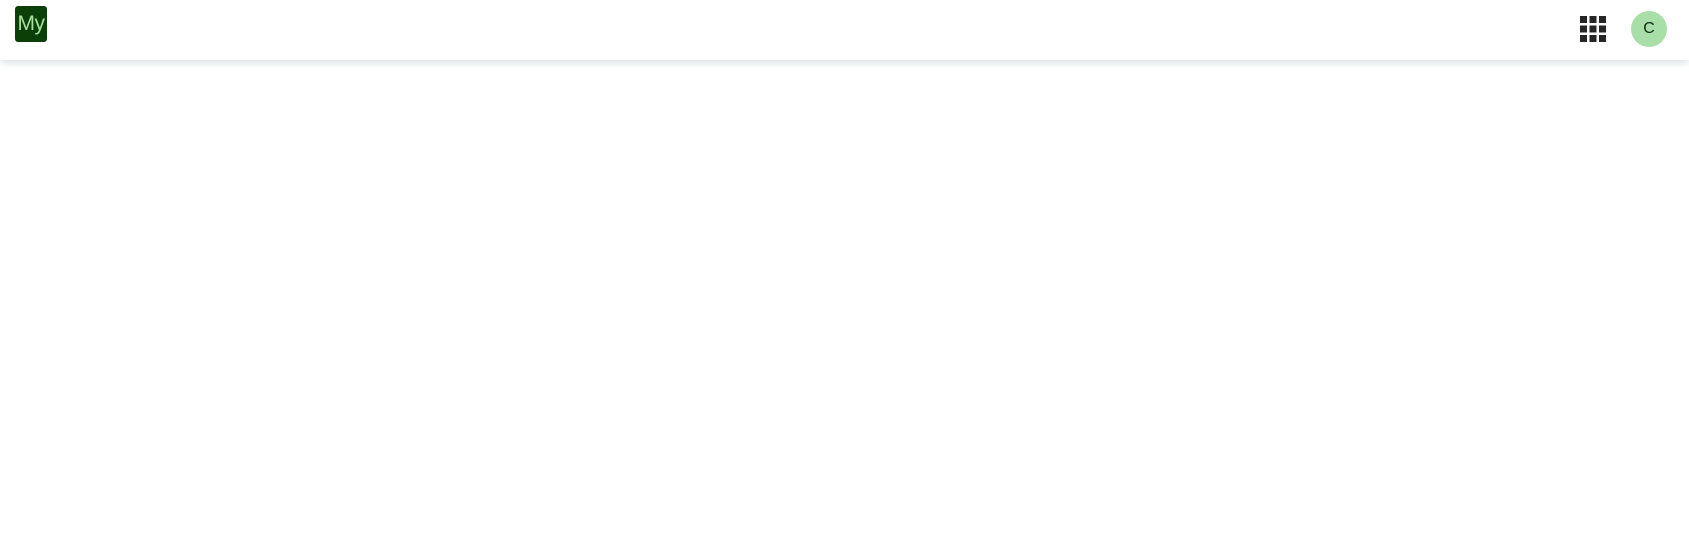 The width and height of the screenshot is (1689, 533). I want to click on grid-icon, so click(1593, 29).